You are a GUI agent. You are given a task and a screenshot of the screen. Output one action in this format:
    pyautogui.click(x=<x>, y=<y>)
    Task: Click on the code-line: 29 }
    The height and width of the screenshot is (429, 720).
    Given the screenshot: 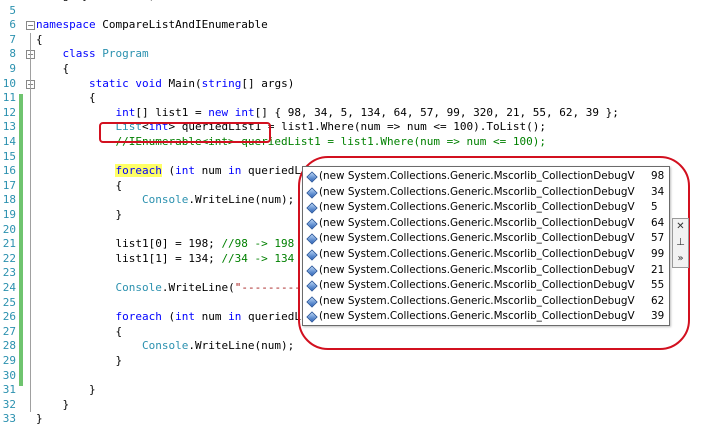 What is the action you would take?
    pyautogui.click(x=360, y=361)
    